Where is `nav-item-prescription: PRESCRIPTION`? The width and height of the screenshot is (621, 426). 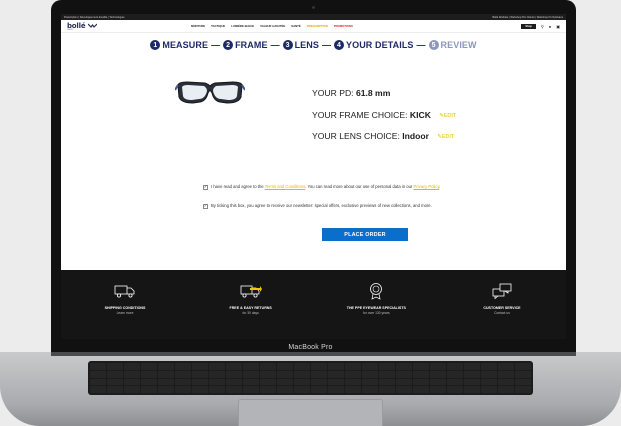 nav-item-prescription: PRESCRIPTION is located at coordinates (317, 26).